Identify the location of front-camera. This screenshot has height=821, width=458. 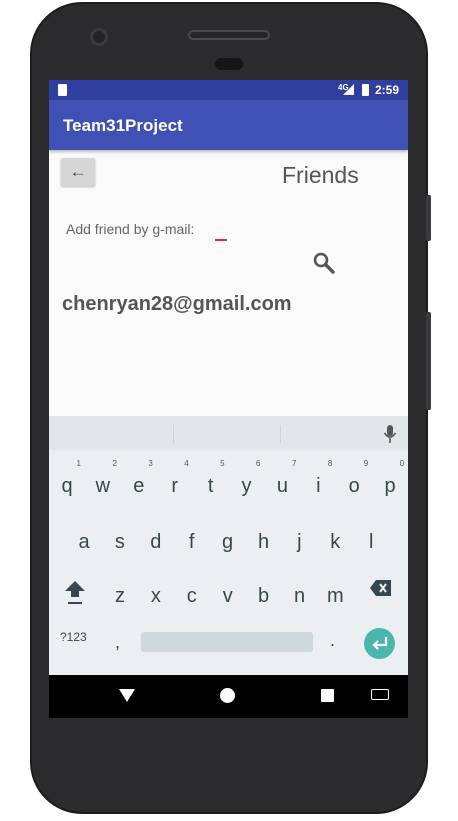
(99, 37).